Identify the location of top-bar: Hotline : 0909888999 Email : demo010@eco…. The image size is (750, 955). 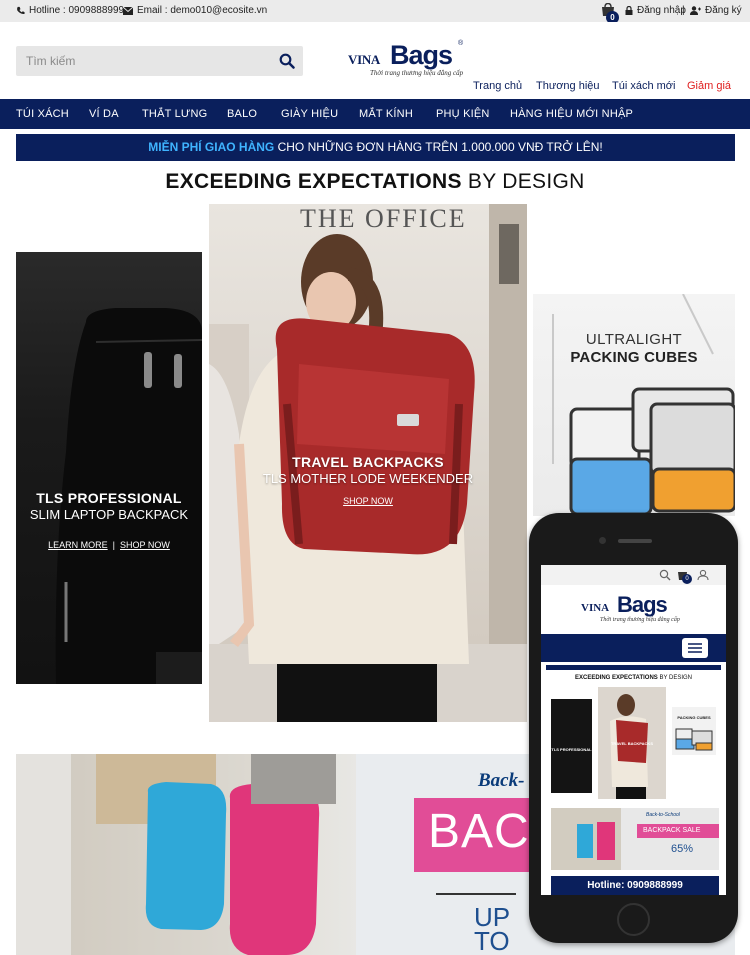
(375, 12).